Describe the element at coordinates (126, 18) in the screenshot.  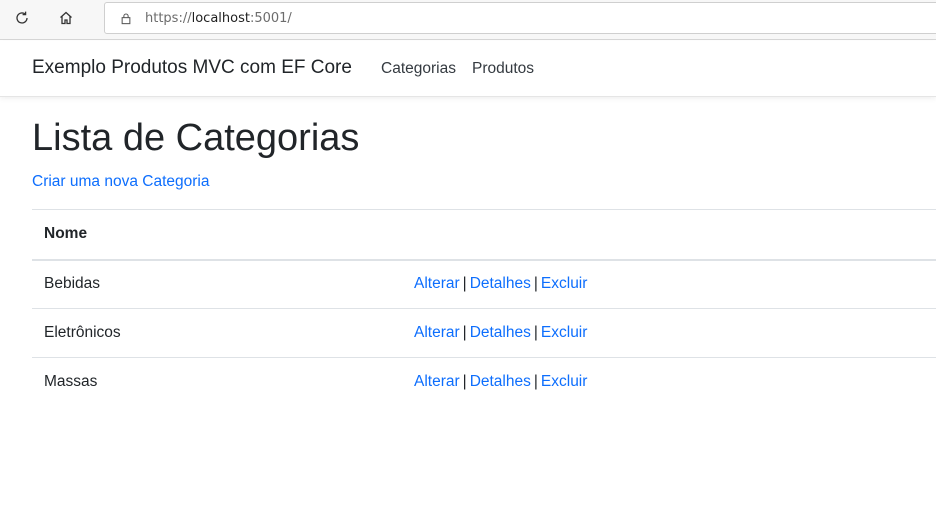
I see `lock-icon` at that location.